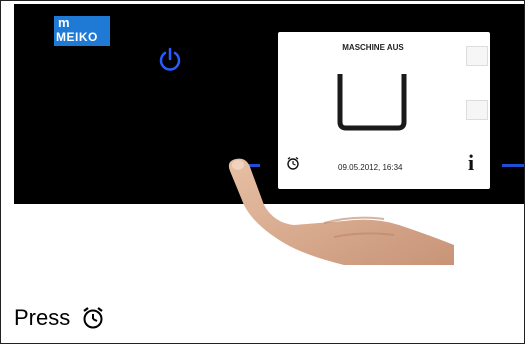  What do you see at coordinates (170, 60) in the screenshot?
I see `power-icon` at bounding box center [170, 60].